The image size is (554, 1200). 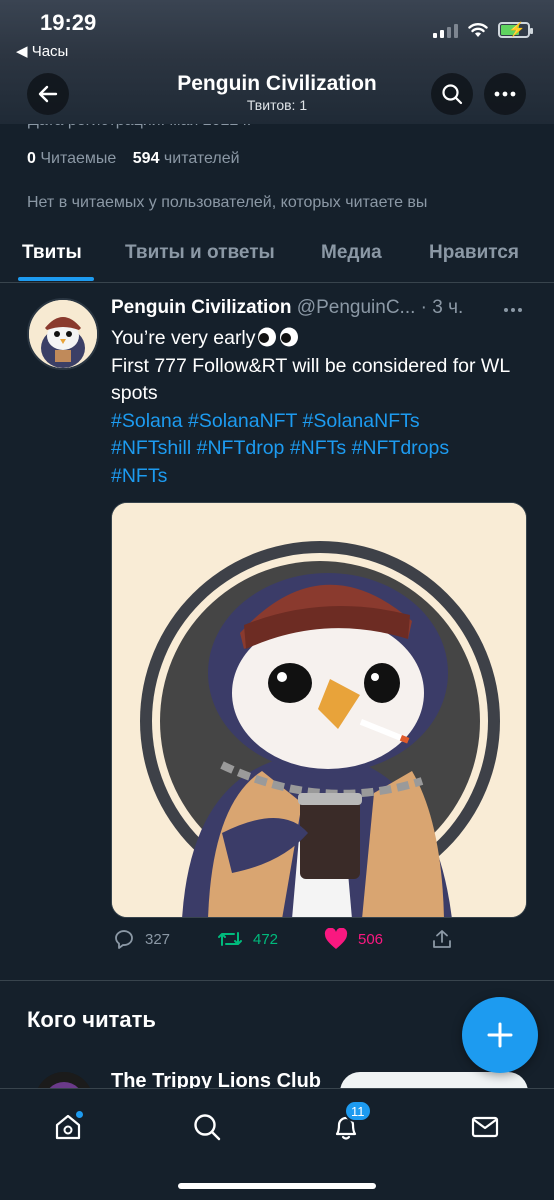 I want to click on nav-messages, so click(x=485, y=1127).